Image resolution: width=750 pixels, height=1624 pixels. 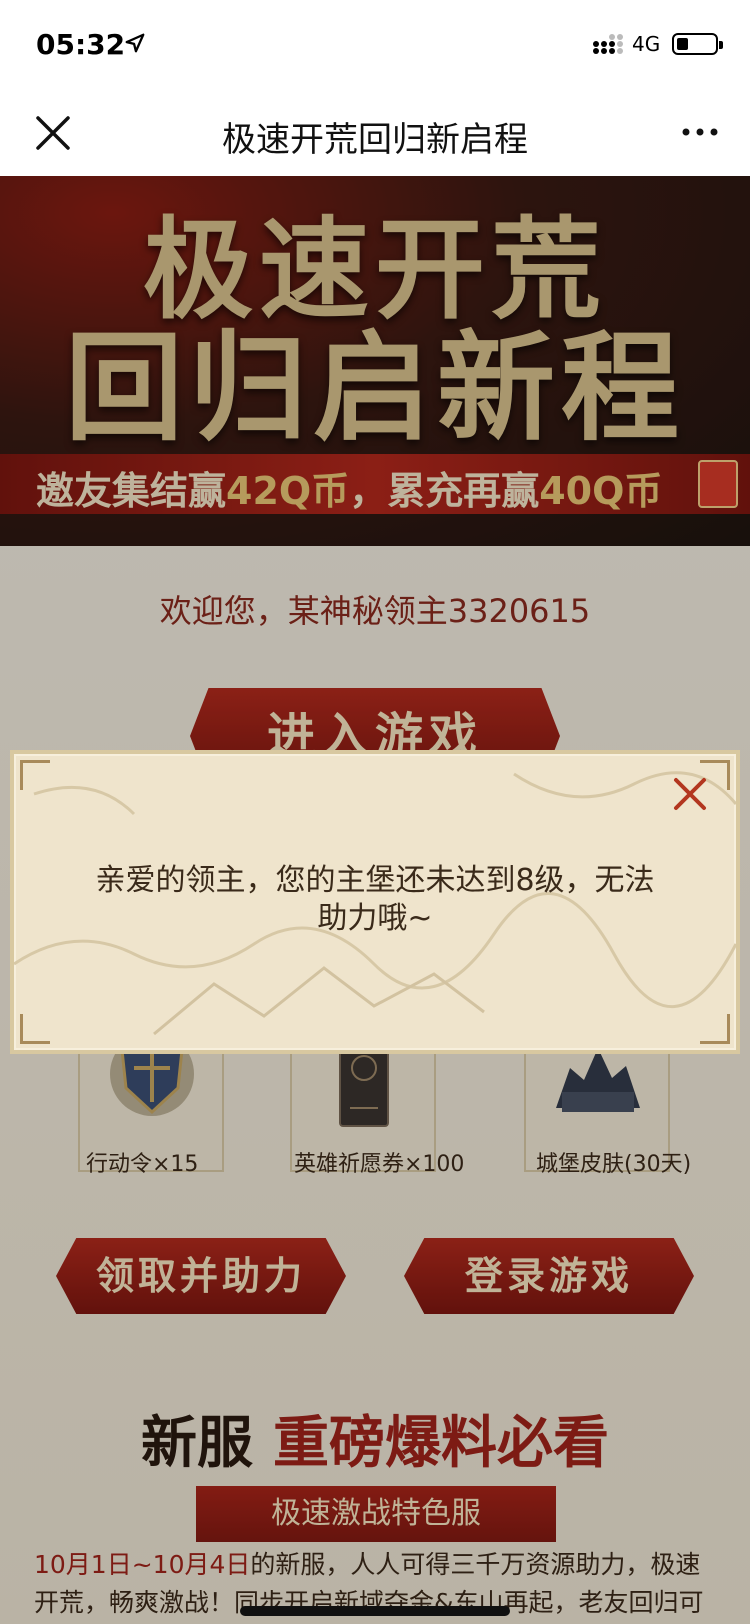 I want to click on nav-bar: 极速开荒回归新启程, so click(x=375, y=134).